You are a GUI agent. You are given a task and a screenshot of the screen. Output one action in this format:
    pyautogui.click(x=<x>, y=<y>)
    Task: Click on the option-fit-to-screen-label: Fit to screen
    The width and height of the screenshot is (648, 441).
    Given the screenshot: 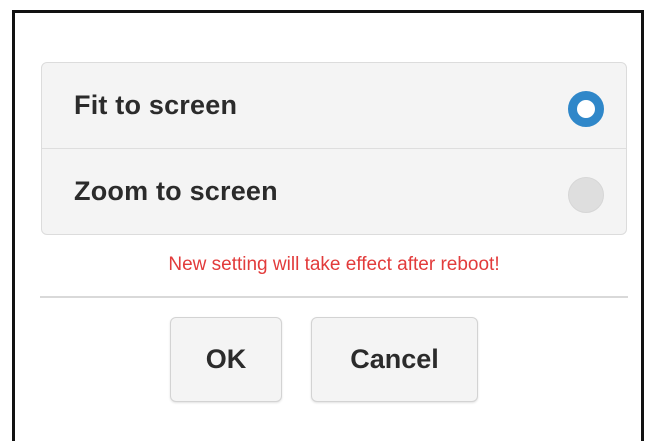 What is the action you would take?
    pyautogui.click(x=156, y=105)
    